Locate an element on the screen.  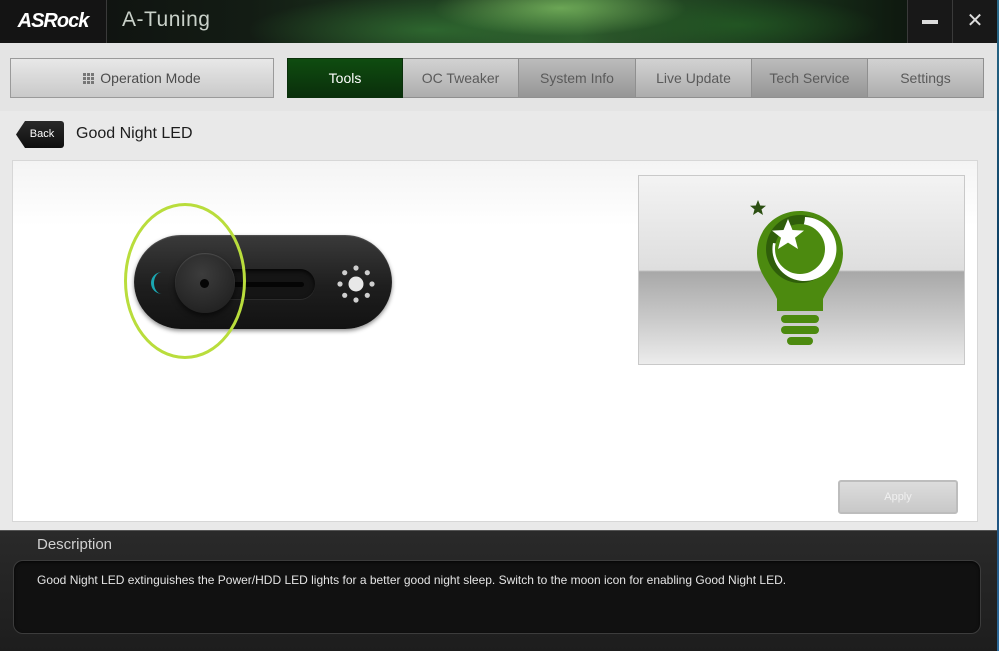
minimize-button is located at coordinates (929, 21).